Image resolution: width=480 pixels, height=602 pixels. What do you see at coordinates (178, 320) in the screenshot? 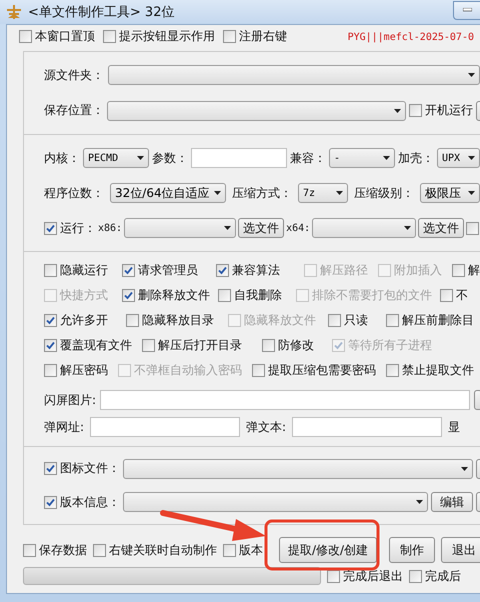
I see `checkbox-label: 隐藏释放目录` at bounding box center [178, 320].